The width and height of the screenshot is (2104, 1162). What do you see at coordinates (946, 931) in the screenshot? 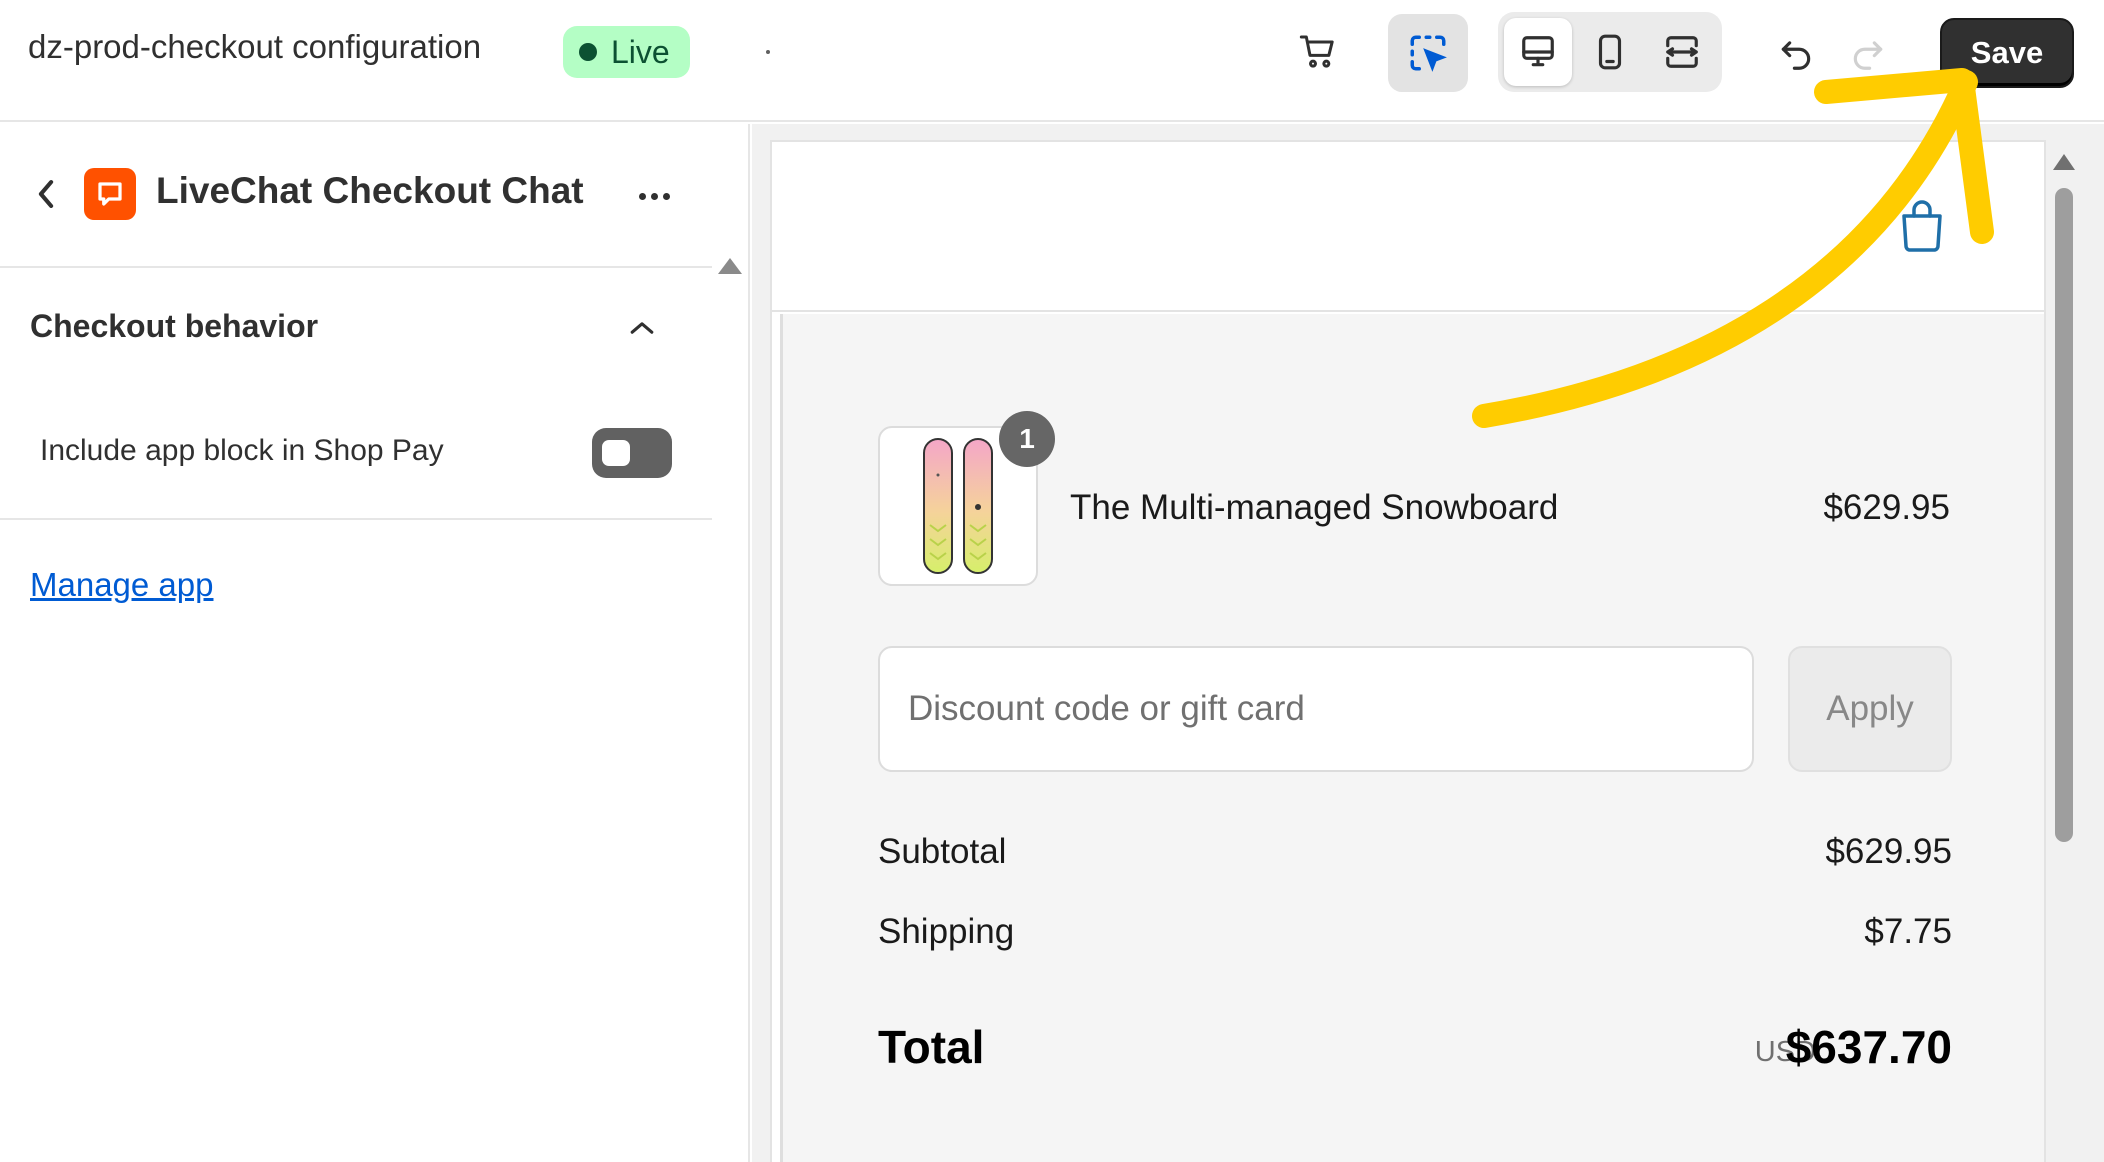
I see `shipping-label: Shipping` at bounding box center [946, 931].